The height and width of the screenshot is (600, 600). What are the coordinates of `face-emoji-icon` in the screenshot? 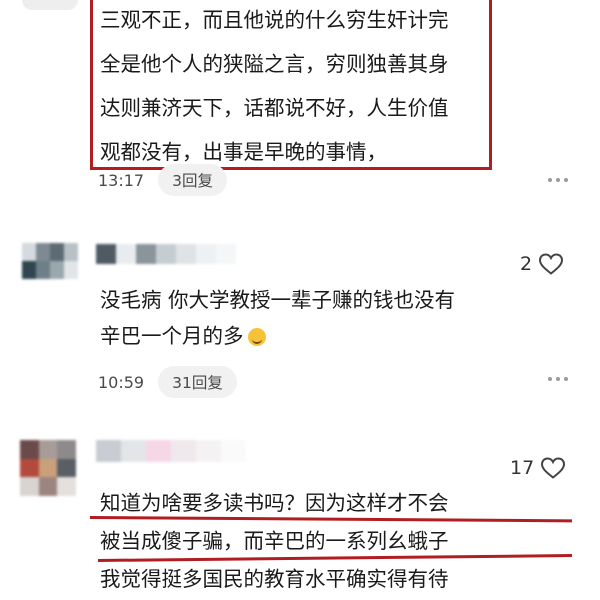 It's located at (256, 337).